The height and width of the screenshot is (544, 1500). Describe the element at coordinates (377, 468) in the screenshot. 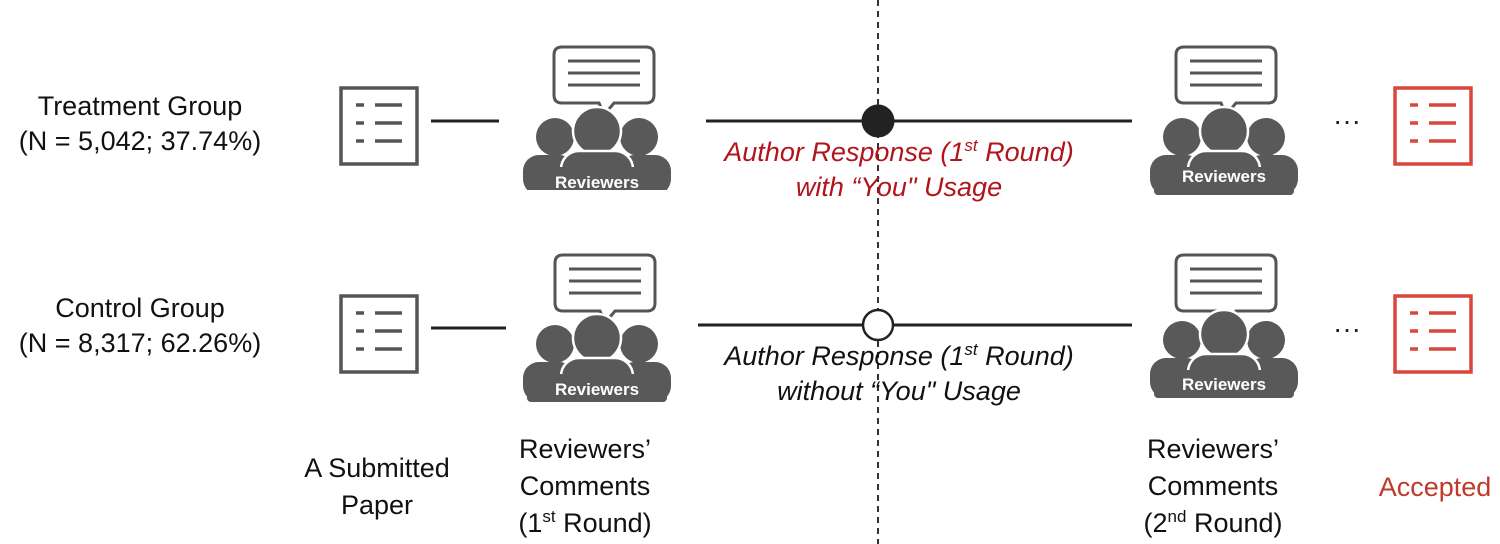

I see `submitted-line1: A Submitted` at that location.